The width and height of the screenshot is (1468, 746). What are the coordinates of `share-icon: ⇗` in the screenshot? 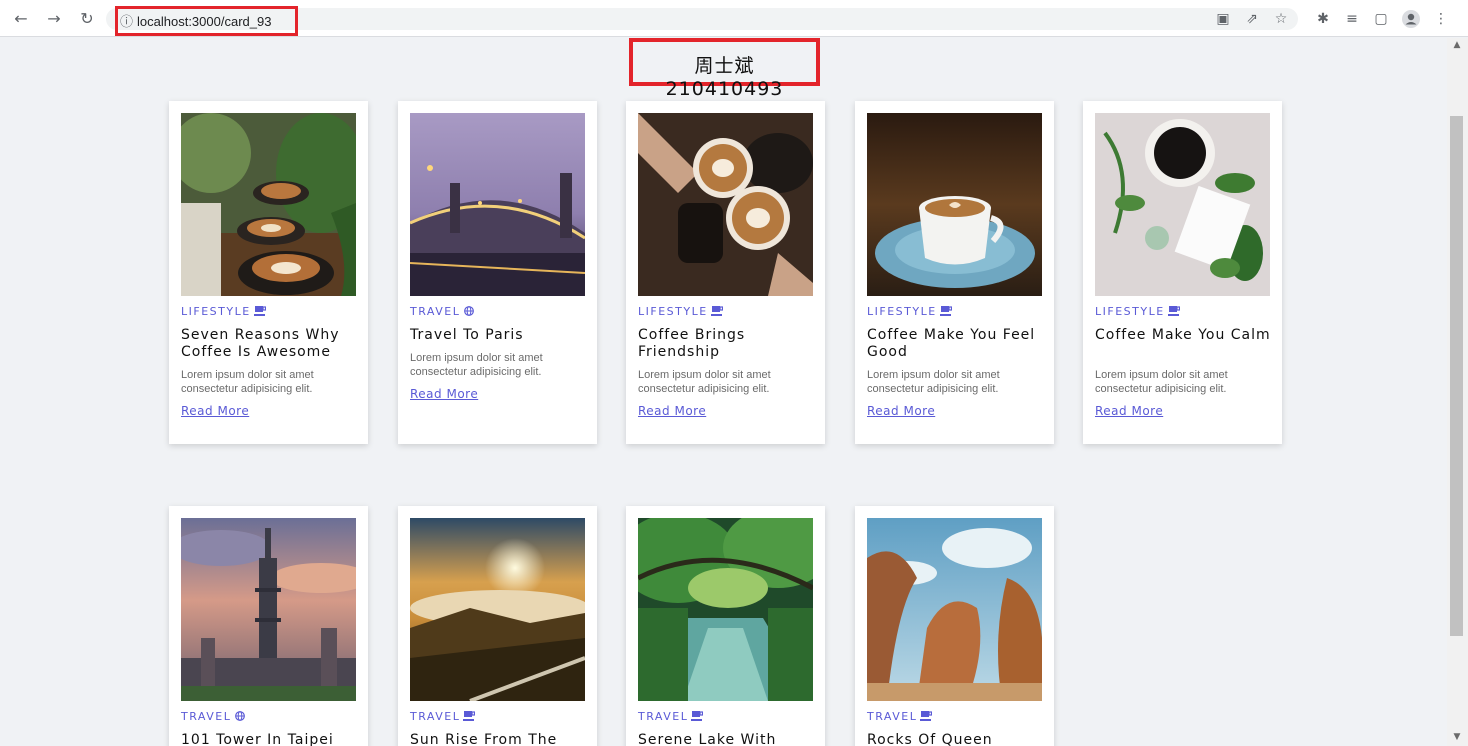 It's located at (1252, 19).